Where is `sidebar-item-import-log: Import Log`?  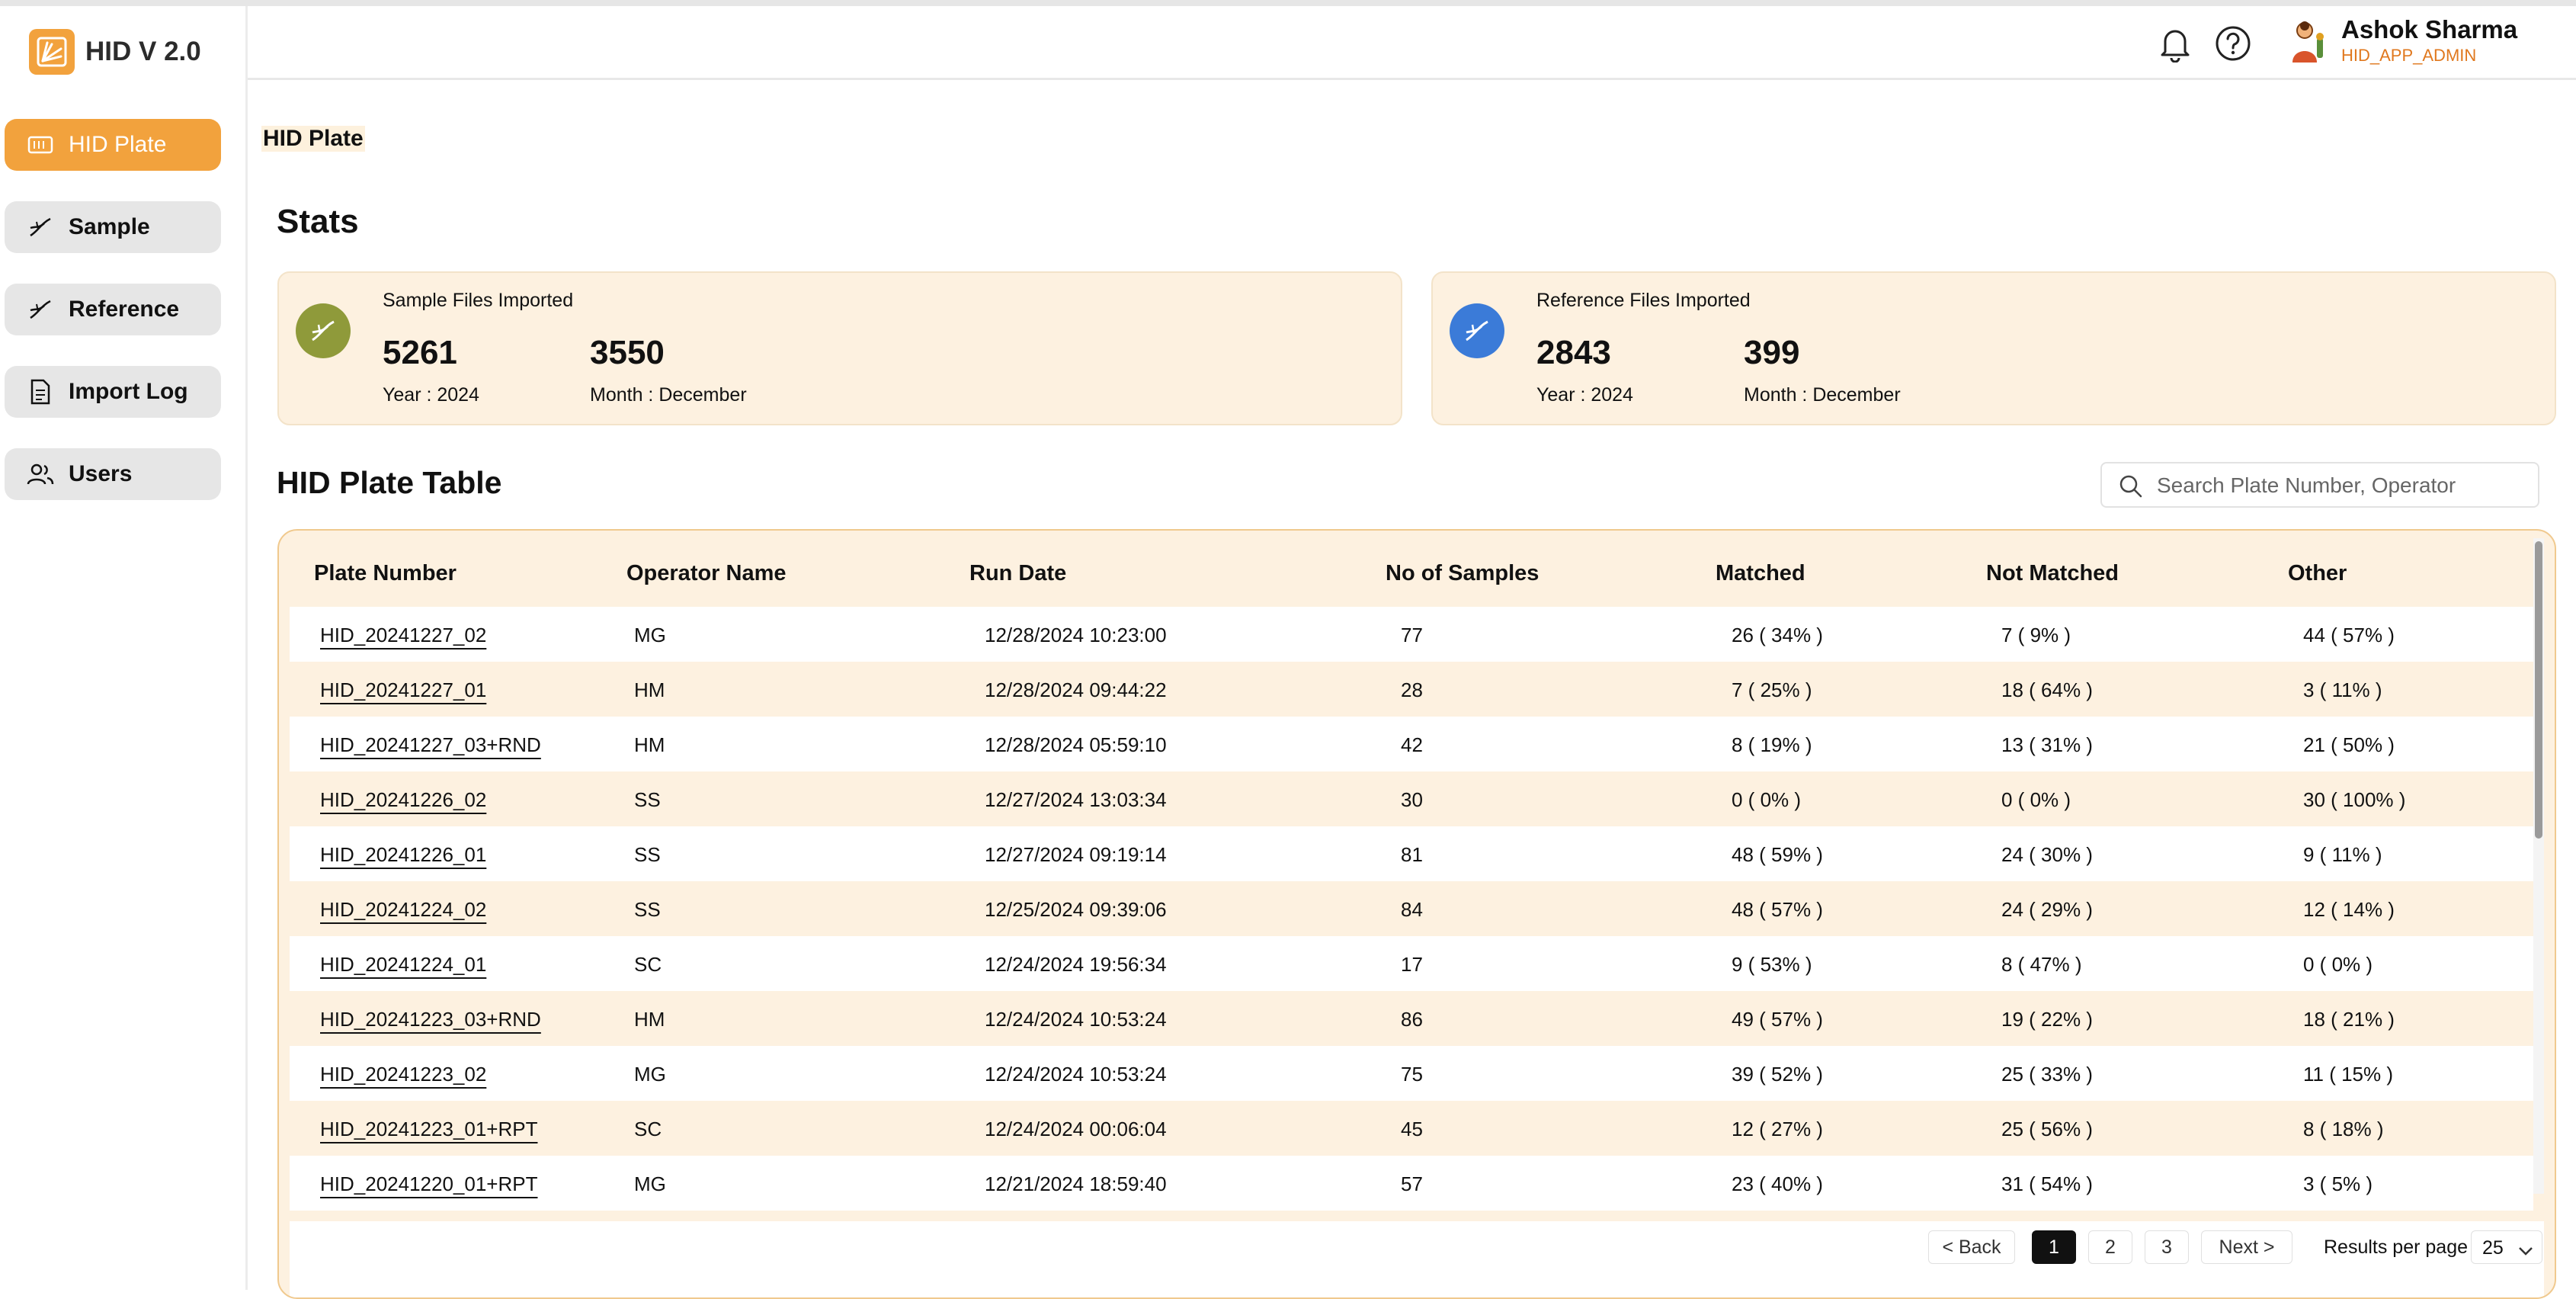
sidebar-item-import-log: Import Log is located at coordinates (113, 392).